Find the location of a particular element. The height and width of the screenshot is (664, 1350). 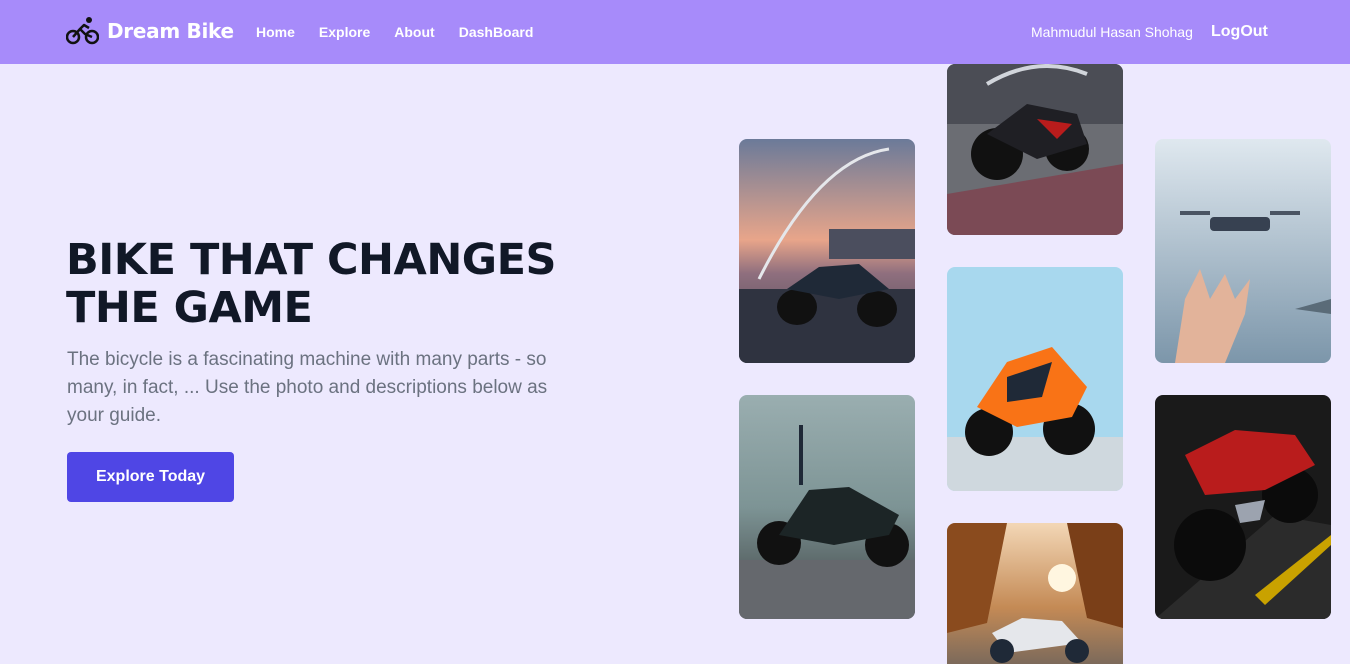

photo-naked-motorcycle is located at coordinates (827, 507).